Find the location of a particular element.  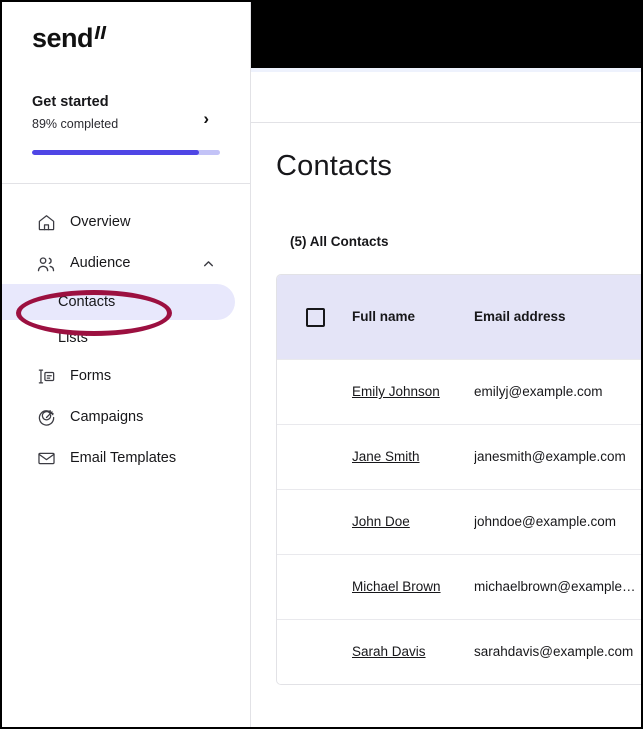

people-icon is located at coordinates (46, 264).